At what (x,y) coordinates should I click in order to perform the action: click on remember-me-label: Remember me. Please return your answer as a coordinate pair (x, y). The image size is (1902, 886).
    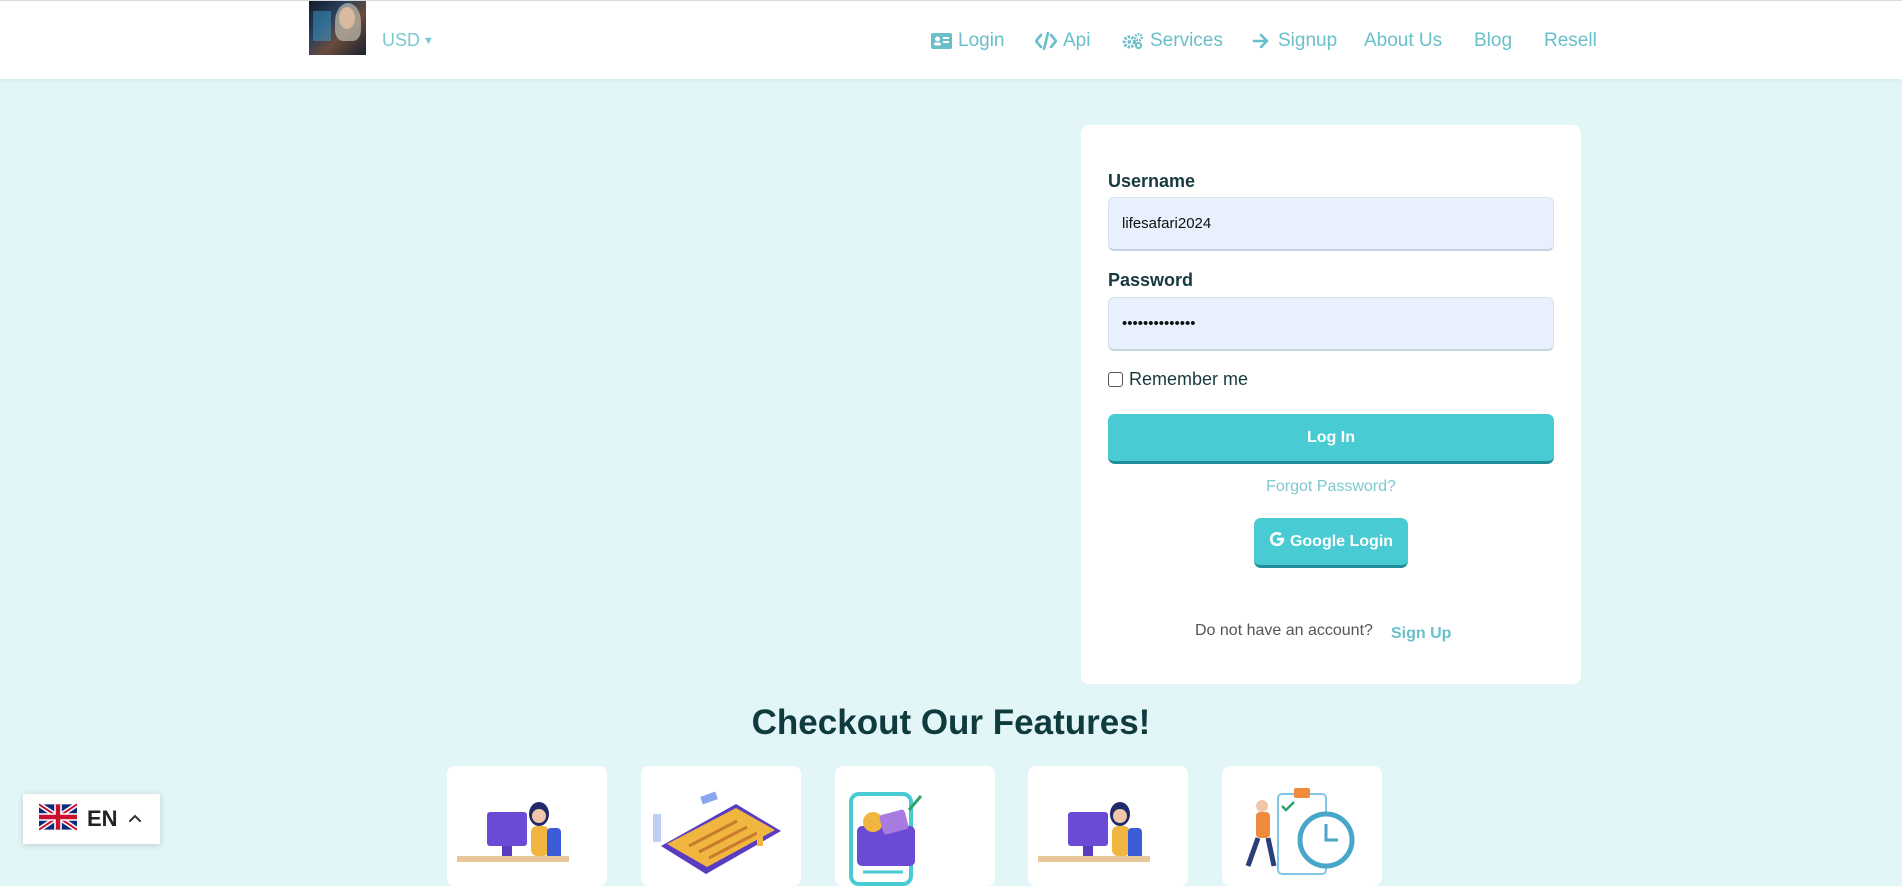
    Looking at the image, I should click on (1188, 379).